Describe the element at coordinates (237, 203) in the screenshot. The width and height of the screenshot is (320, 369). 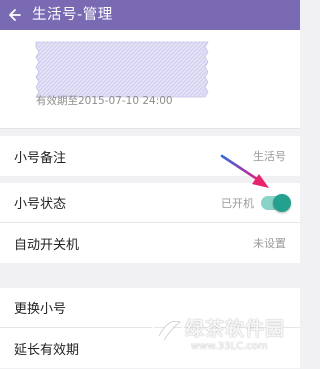
I see `status-value: 已开机` at that location.